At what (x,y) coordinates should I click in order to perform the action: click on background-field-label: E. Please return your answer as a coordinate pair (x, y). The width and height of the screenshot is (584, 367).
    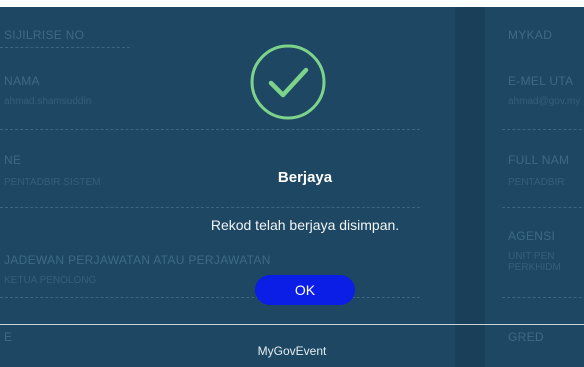
    Looking at the image, I should click on (8, 337).